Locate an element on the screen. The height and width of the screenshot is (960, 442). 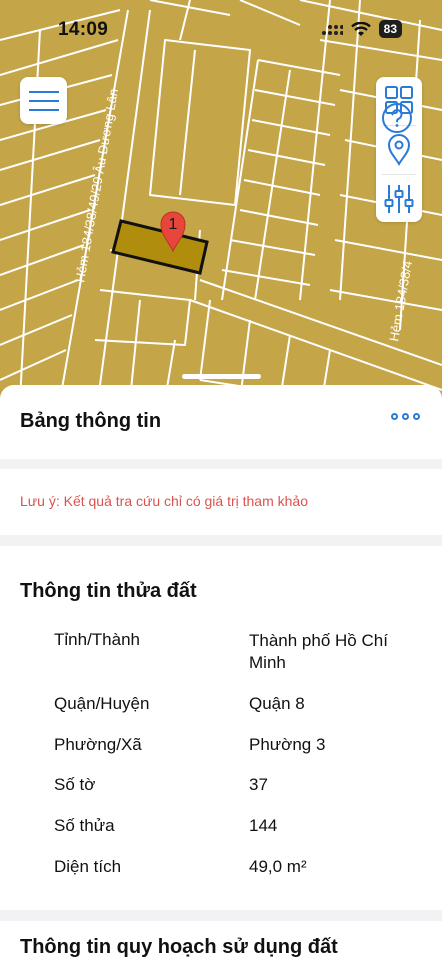
map-tools-panel is located at coordinates (399, 149).